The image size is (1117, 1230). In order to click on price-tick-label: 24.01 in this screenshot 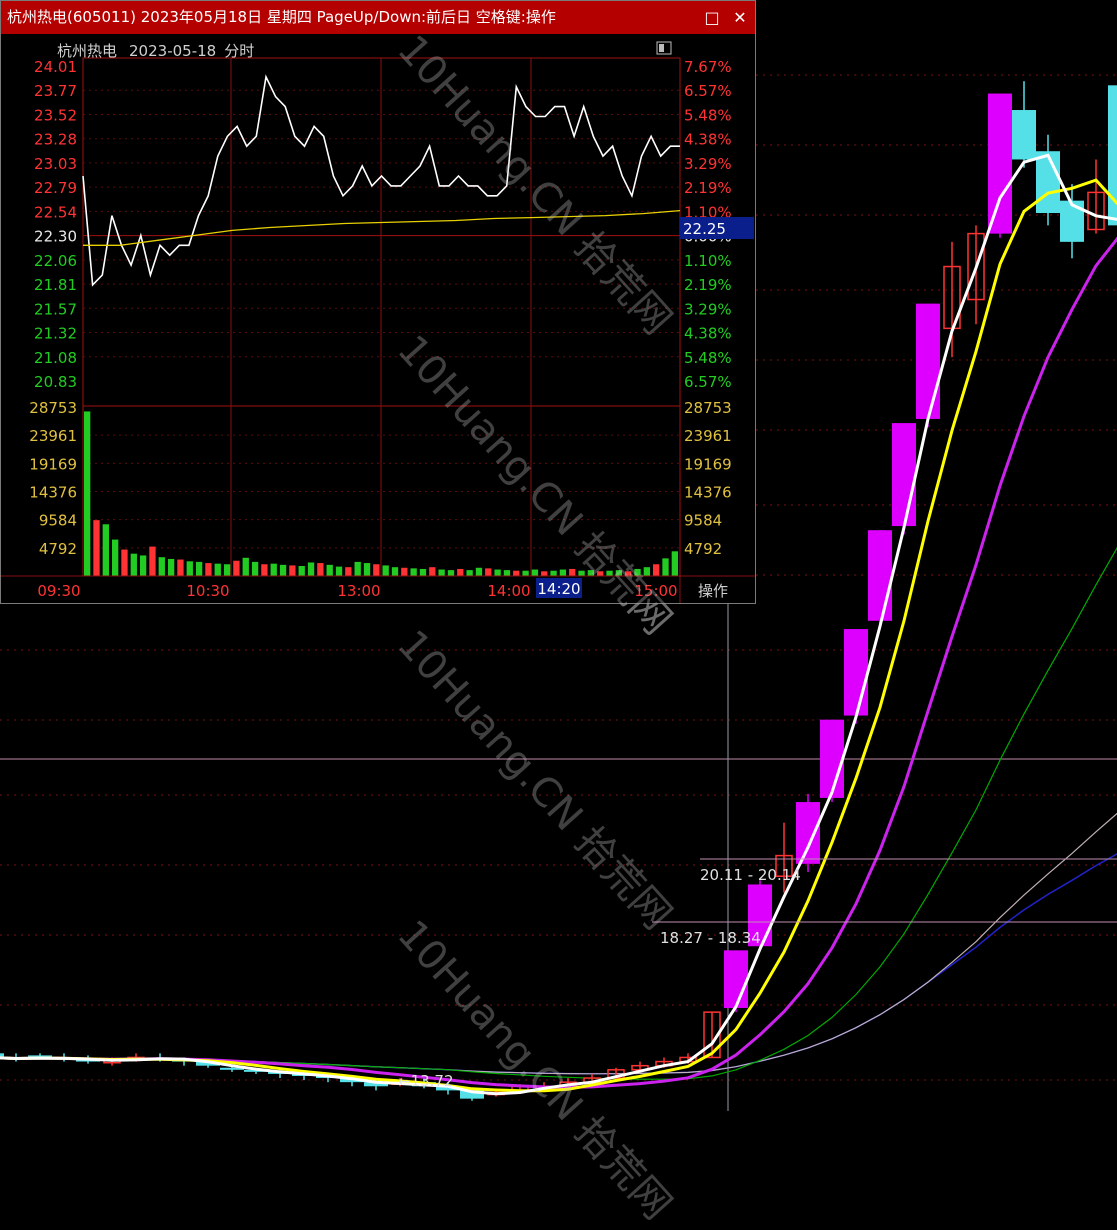, I will do `click(55, 67)`.